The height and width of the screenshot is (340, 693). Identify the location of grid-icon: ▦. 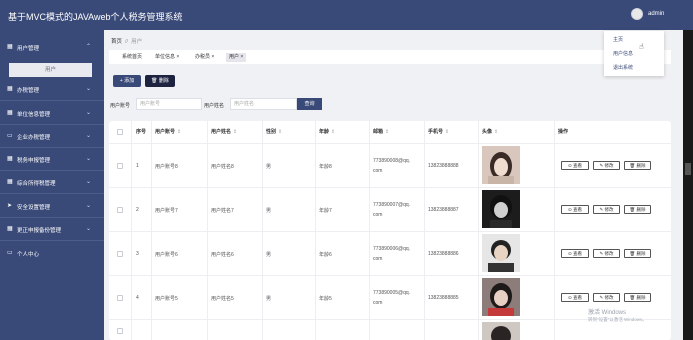
(10, 47).